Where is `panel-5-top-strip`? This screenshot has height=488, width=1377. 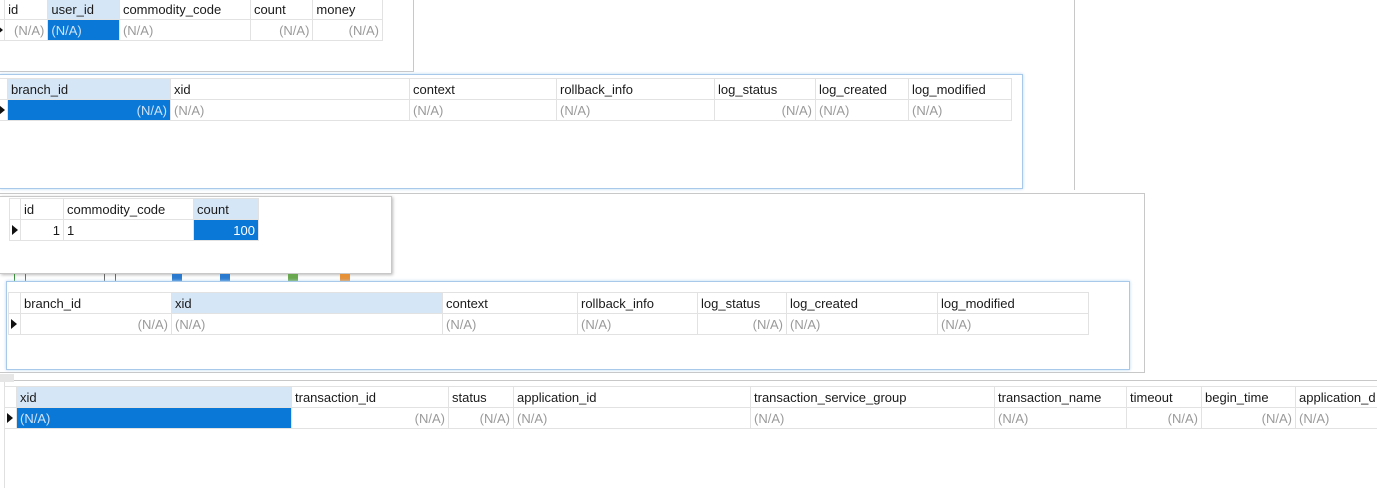
panel-5-top-strip is located at coordinates (7, 378).